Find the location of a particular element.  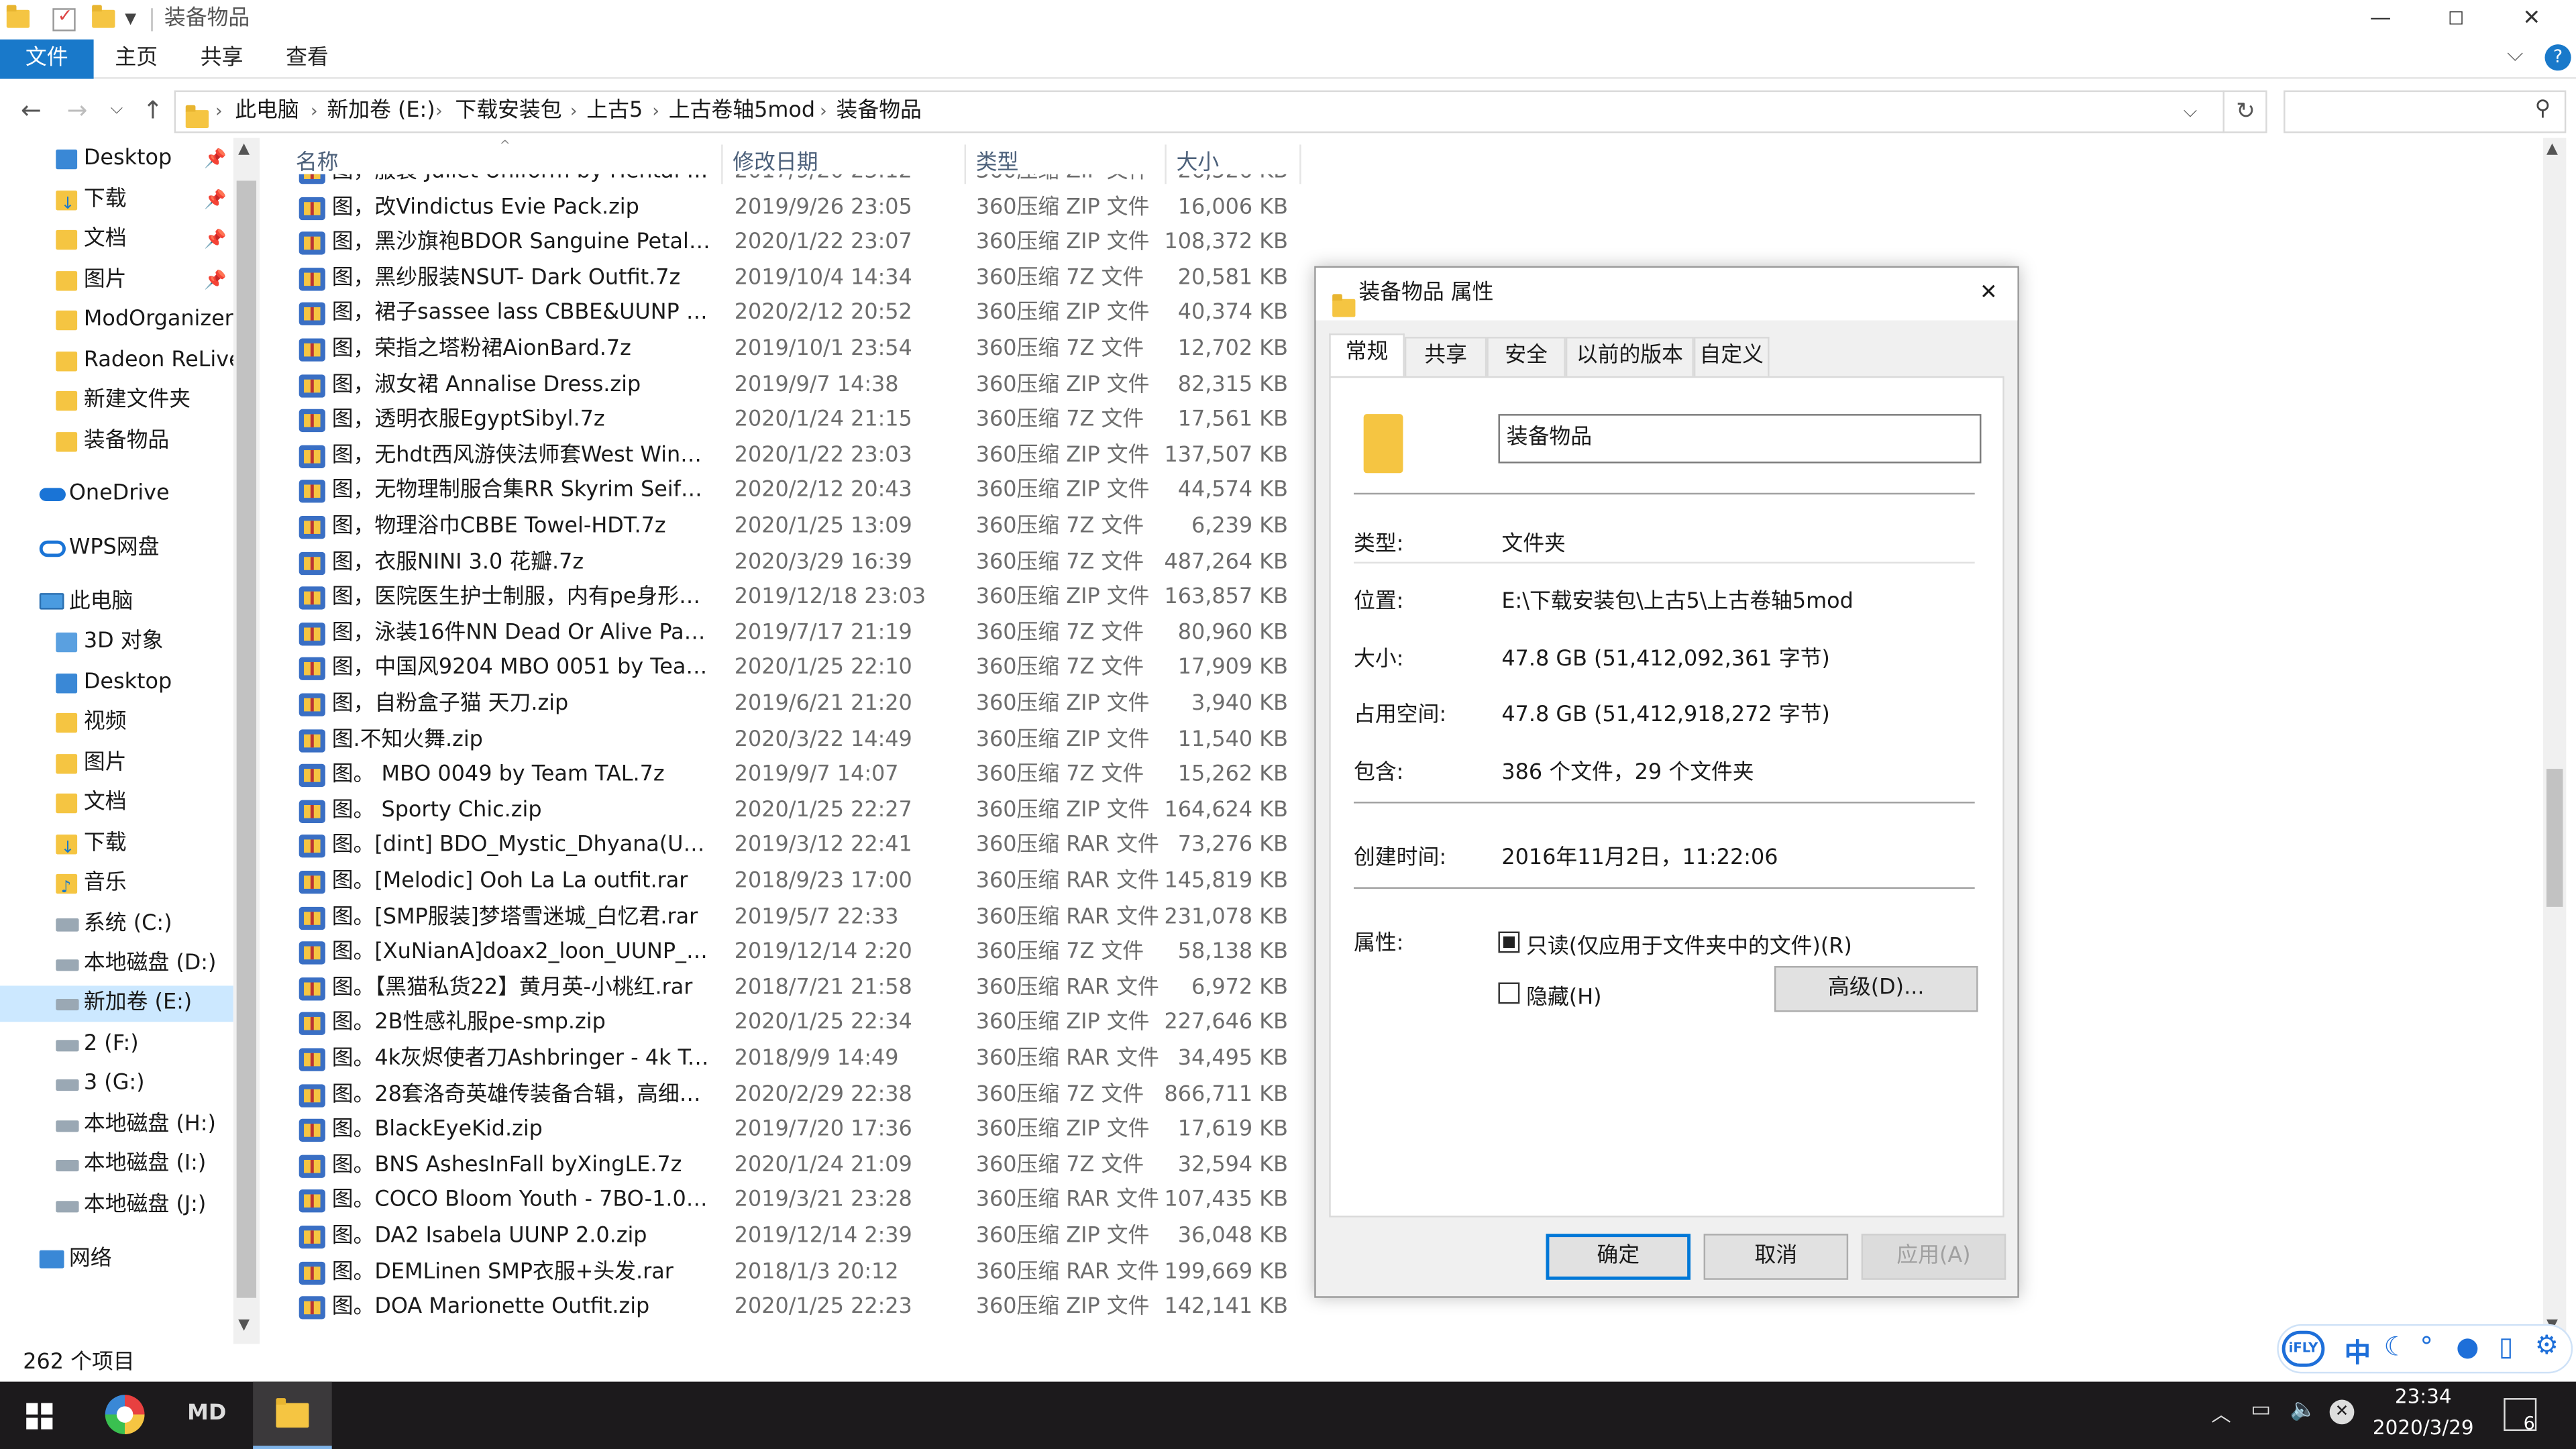

clock-date: 2020/3/29 is located at coordinates (2423, 1427).